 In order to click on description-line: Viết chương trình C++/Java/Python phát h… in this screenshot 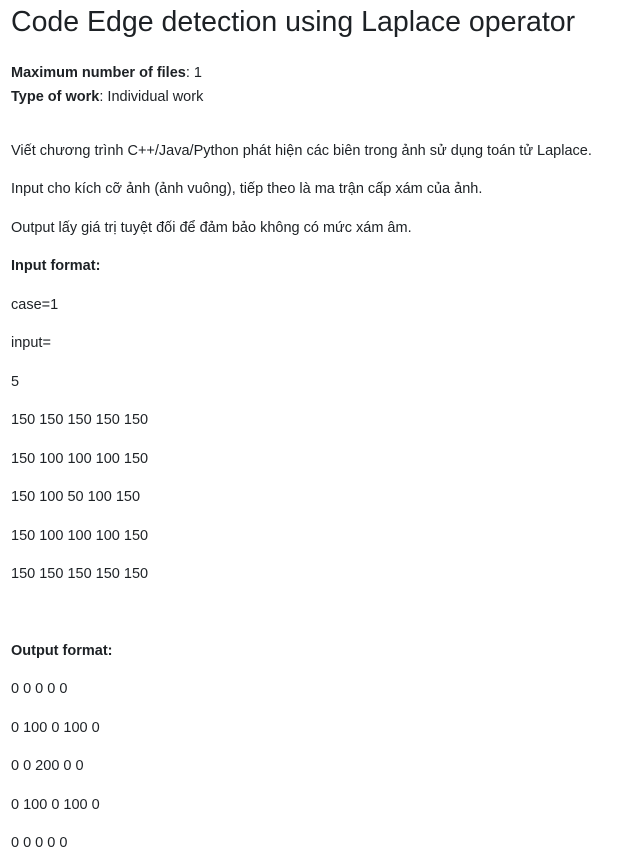, I will do `click(301, 151)`.